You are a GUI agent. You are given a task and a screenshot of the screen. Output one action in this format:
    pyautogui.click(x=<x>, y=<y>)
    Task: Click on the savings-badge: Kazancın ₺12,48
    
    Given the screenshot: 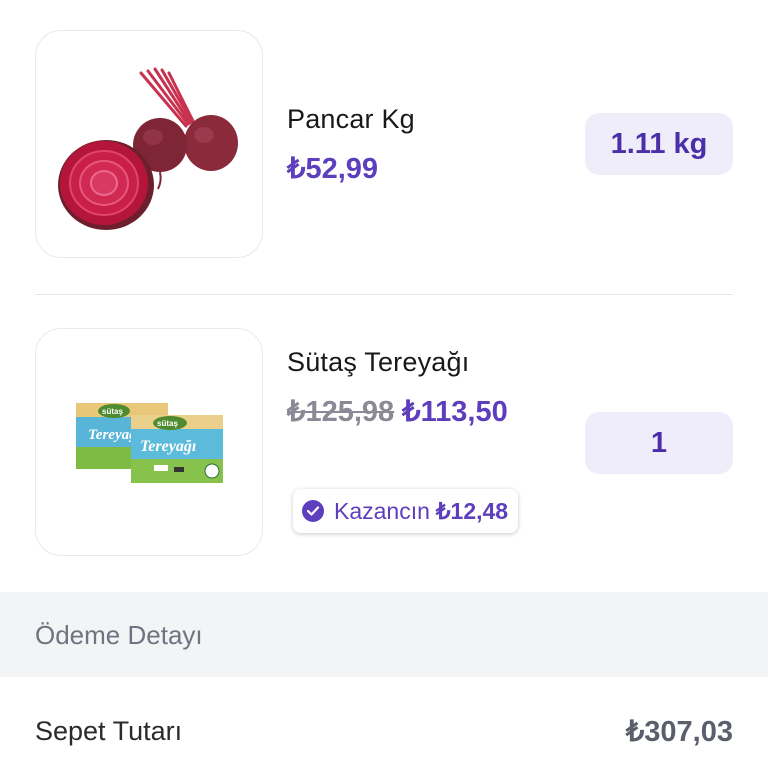 What is the action you would take?
    pyautogui.click(x=406, y=511)
    